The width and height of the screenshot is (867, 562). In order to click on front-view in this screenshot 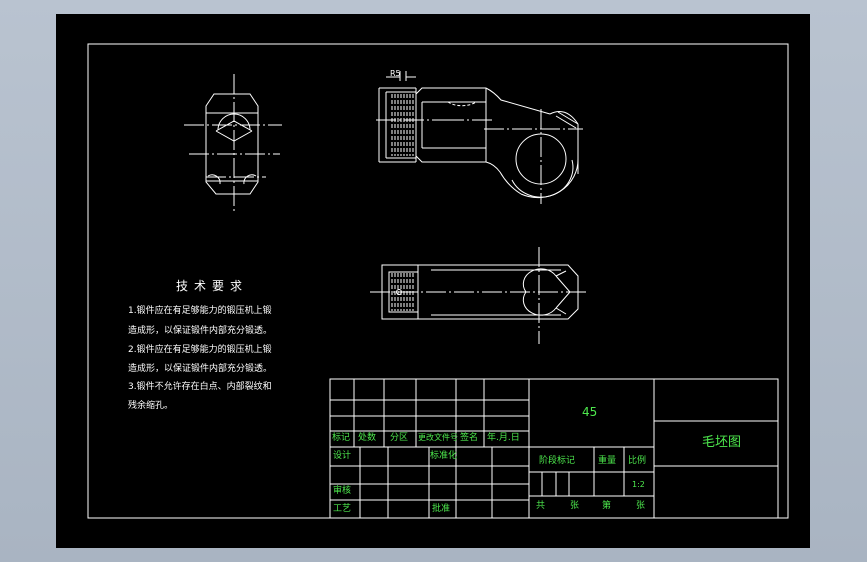, I will do `click(479, 137)`.